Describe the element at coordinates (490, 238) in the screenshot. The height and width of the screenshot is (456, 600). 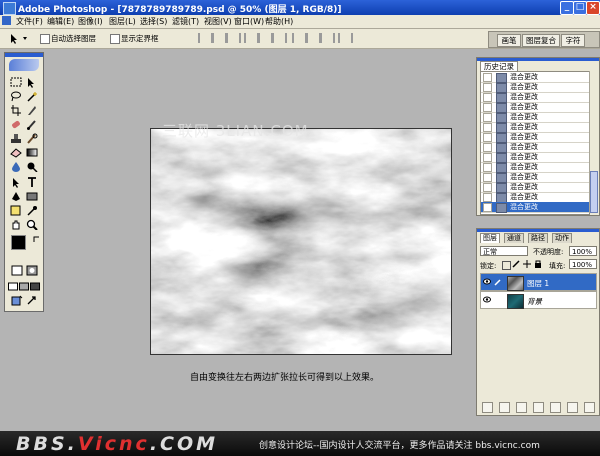
I see `tab-layers: 图层` at that location.